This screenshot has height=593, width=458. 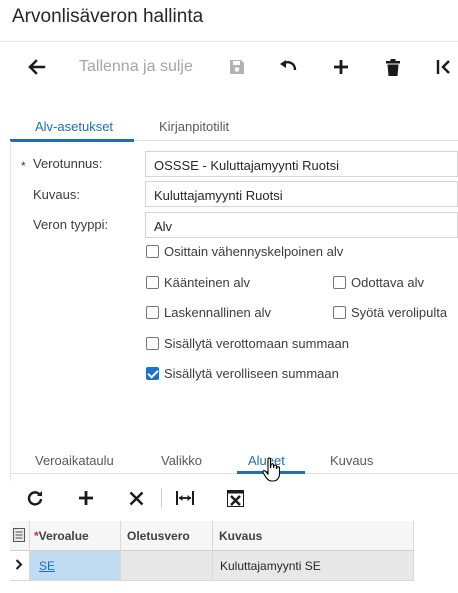 I want to click on add-button, so click(x=341, y=67).